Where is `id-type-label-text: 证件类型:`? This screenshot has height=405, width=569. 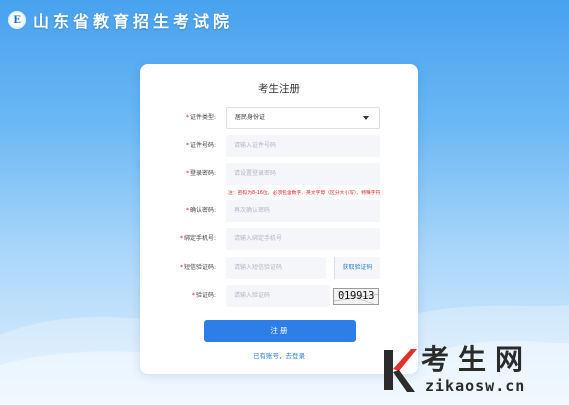 id-type-label-text: 证件类型: is located at coordinates (202, 117).